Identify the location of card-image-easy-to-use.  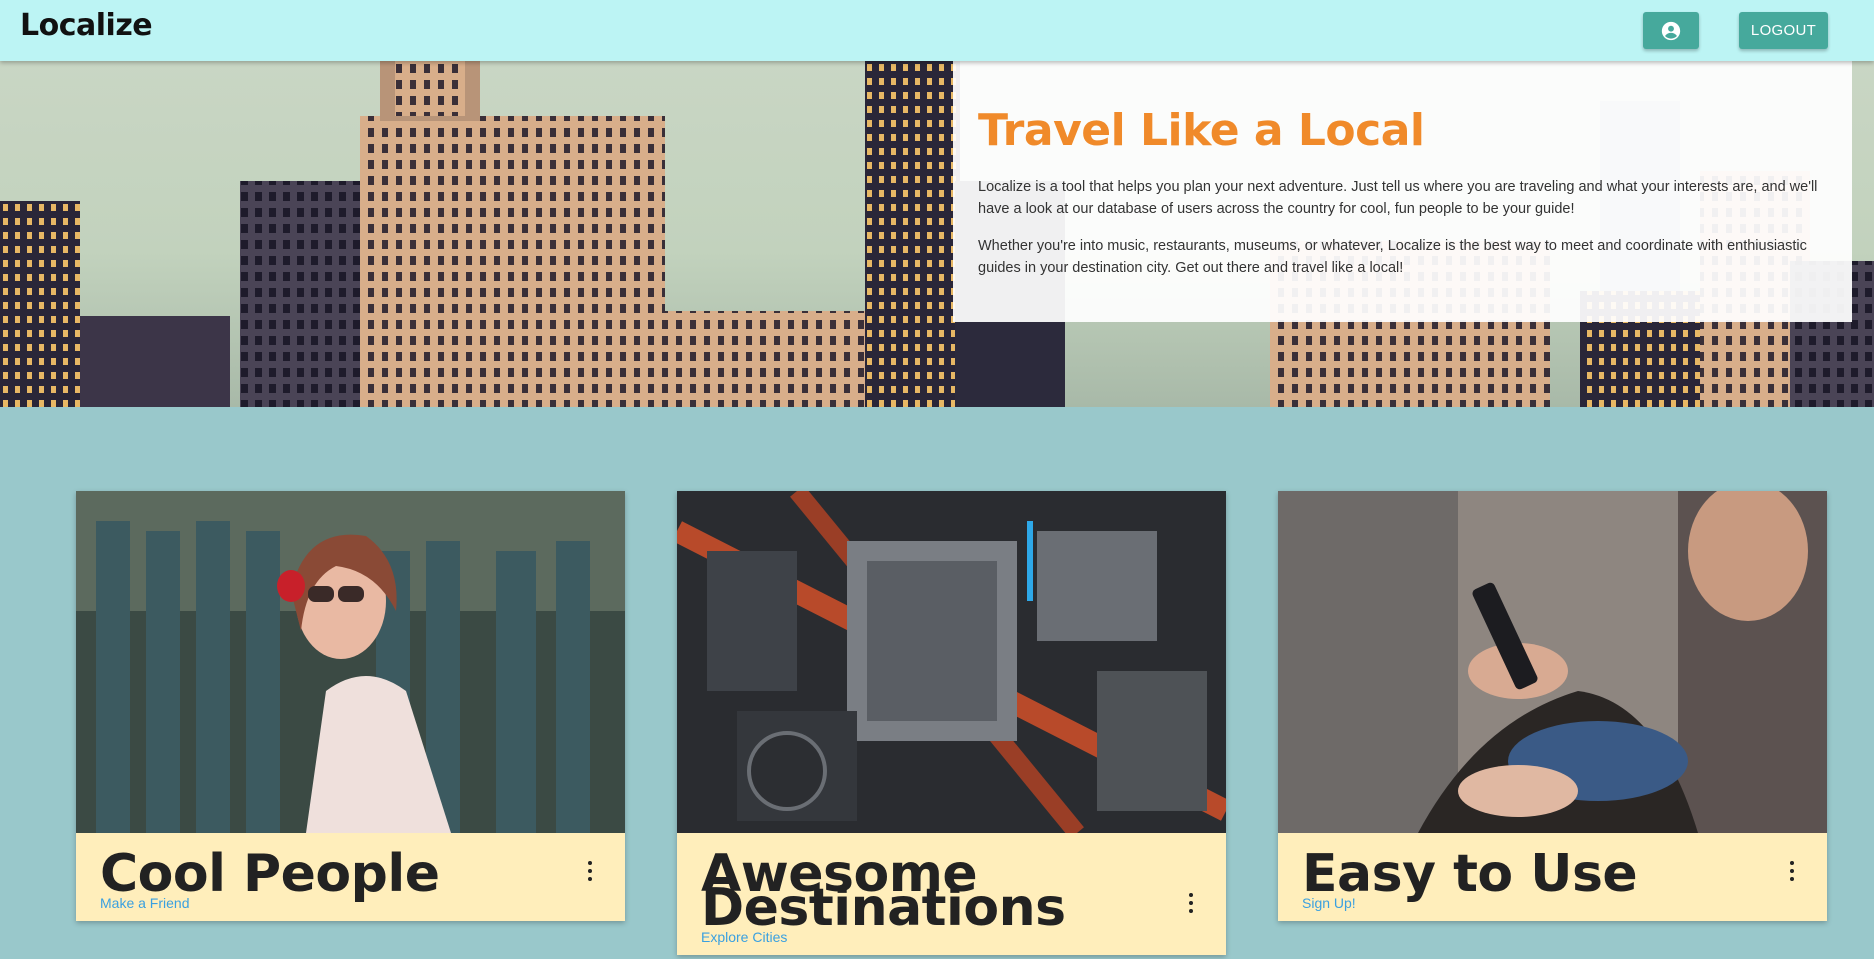
(1552, 662).